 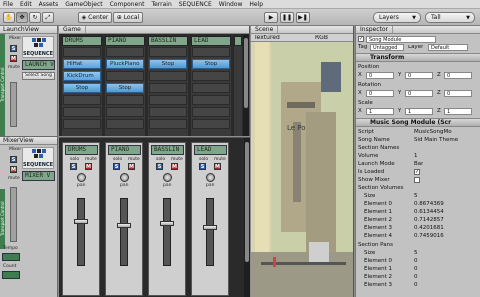 I want to click on move-tool-button: ✥, so click(x=22, y=17).